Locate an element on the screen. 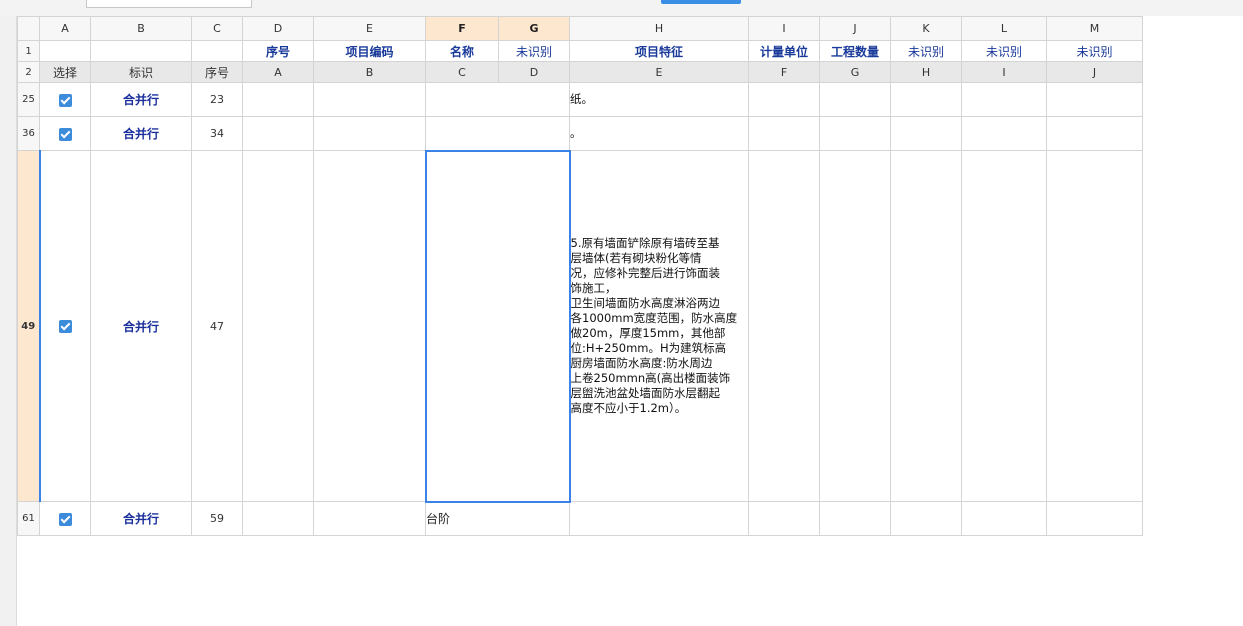  row-number: 61 is located at coordinates (28, 518).